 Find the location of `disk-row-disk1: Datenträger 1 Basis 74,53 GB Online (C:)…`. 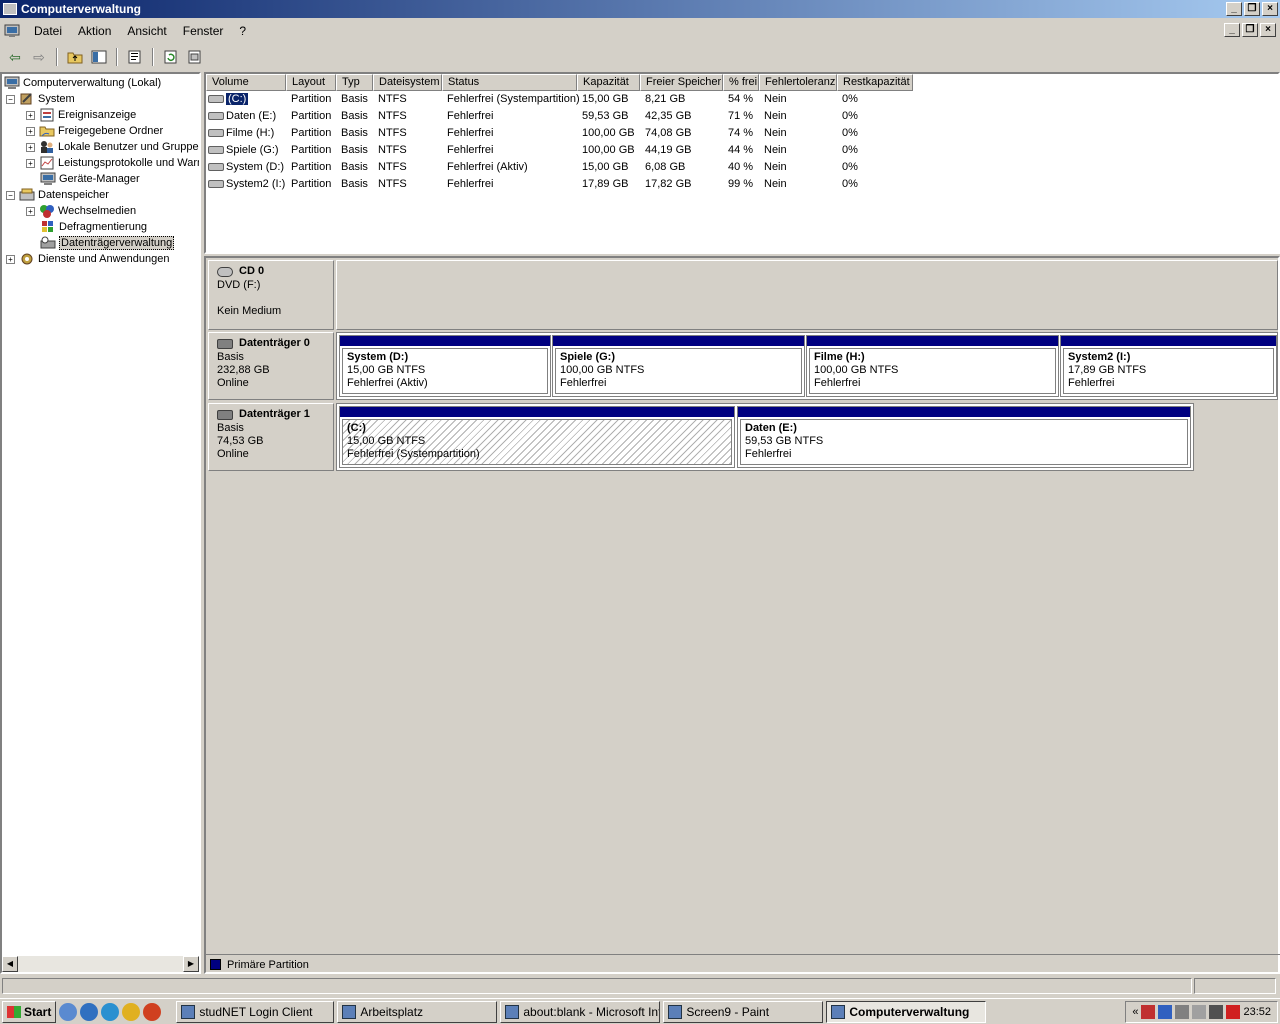

disk-row-disk1: Datenträger 1 Basis 74,53 GB Online (C:)… is located at coordinates (743, 437).